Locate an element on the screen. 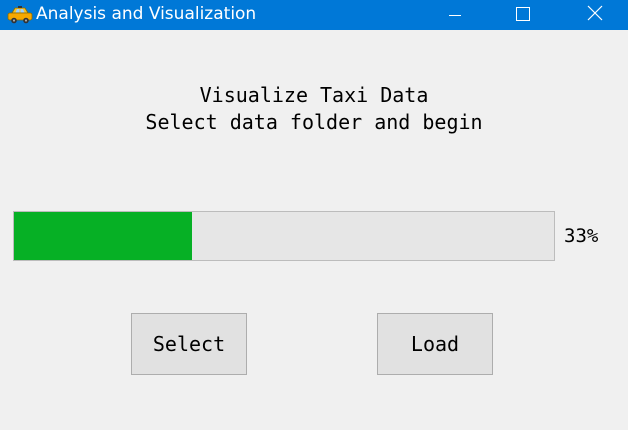 The height and width of the screenshot is (430, 628). close-button is located at coordinates (595, 15).